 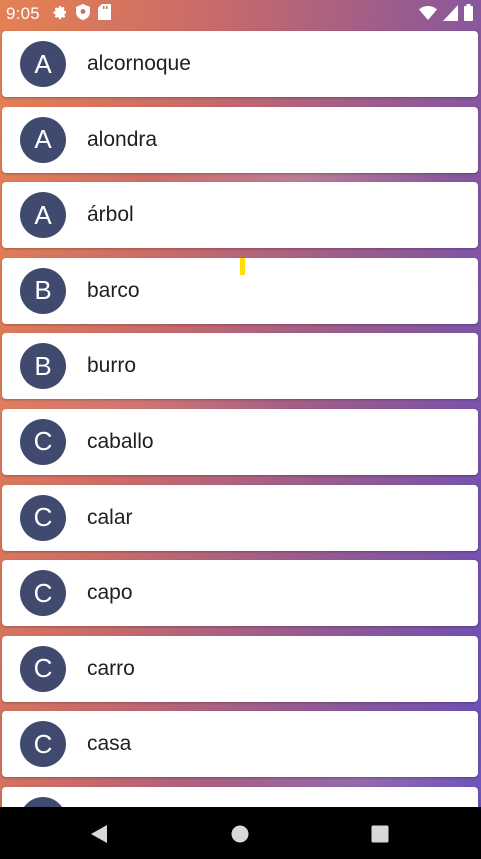 I want to click on list-item: C calar, so click(x=240, y=517).